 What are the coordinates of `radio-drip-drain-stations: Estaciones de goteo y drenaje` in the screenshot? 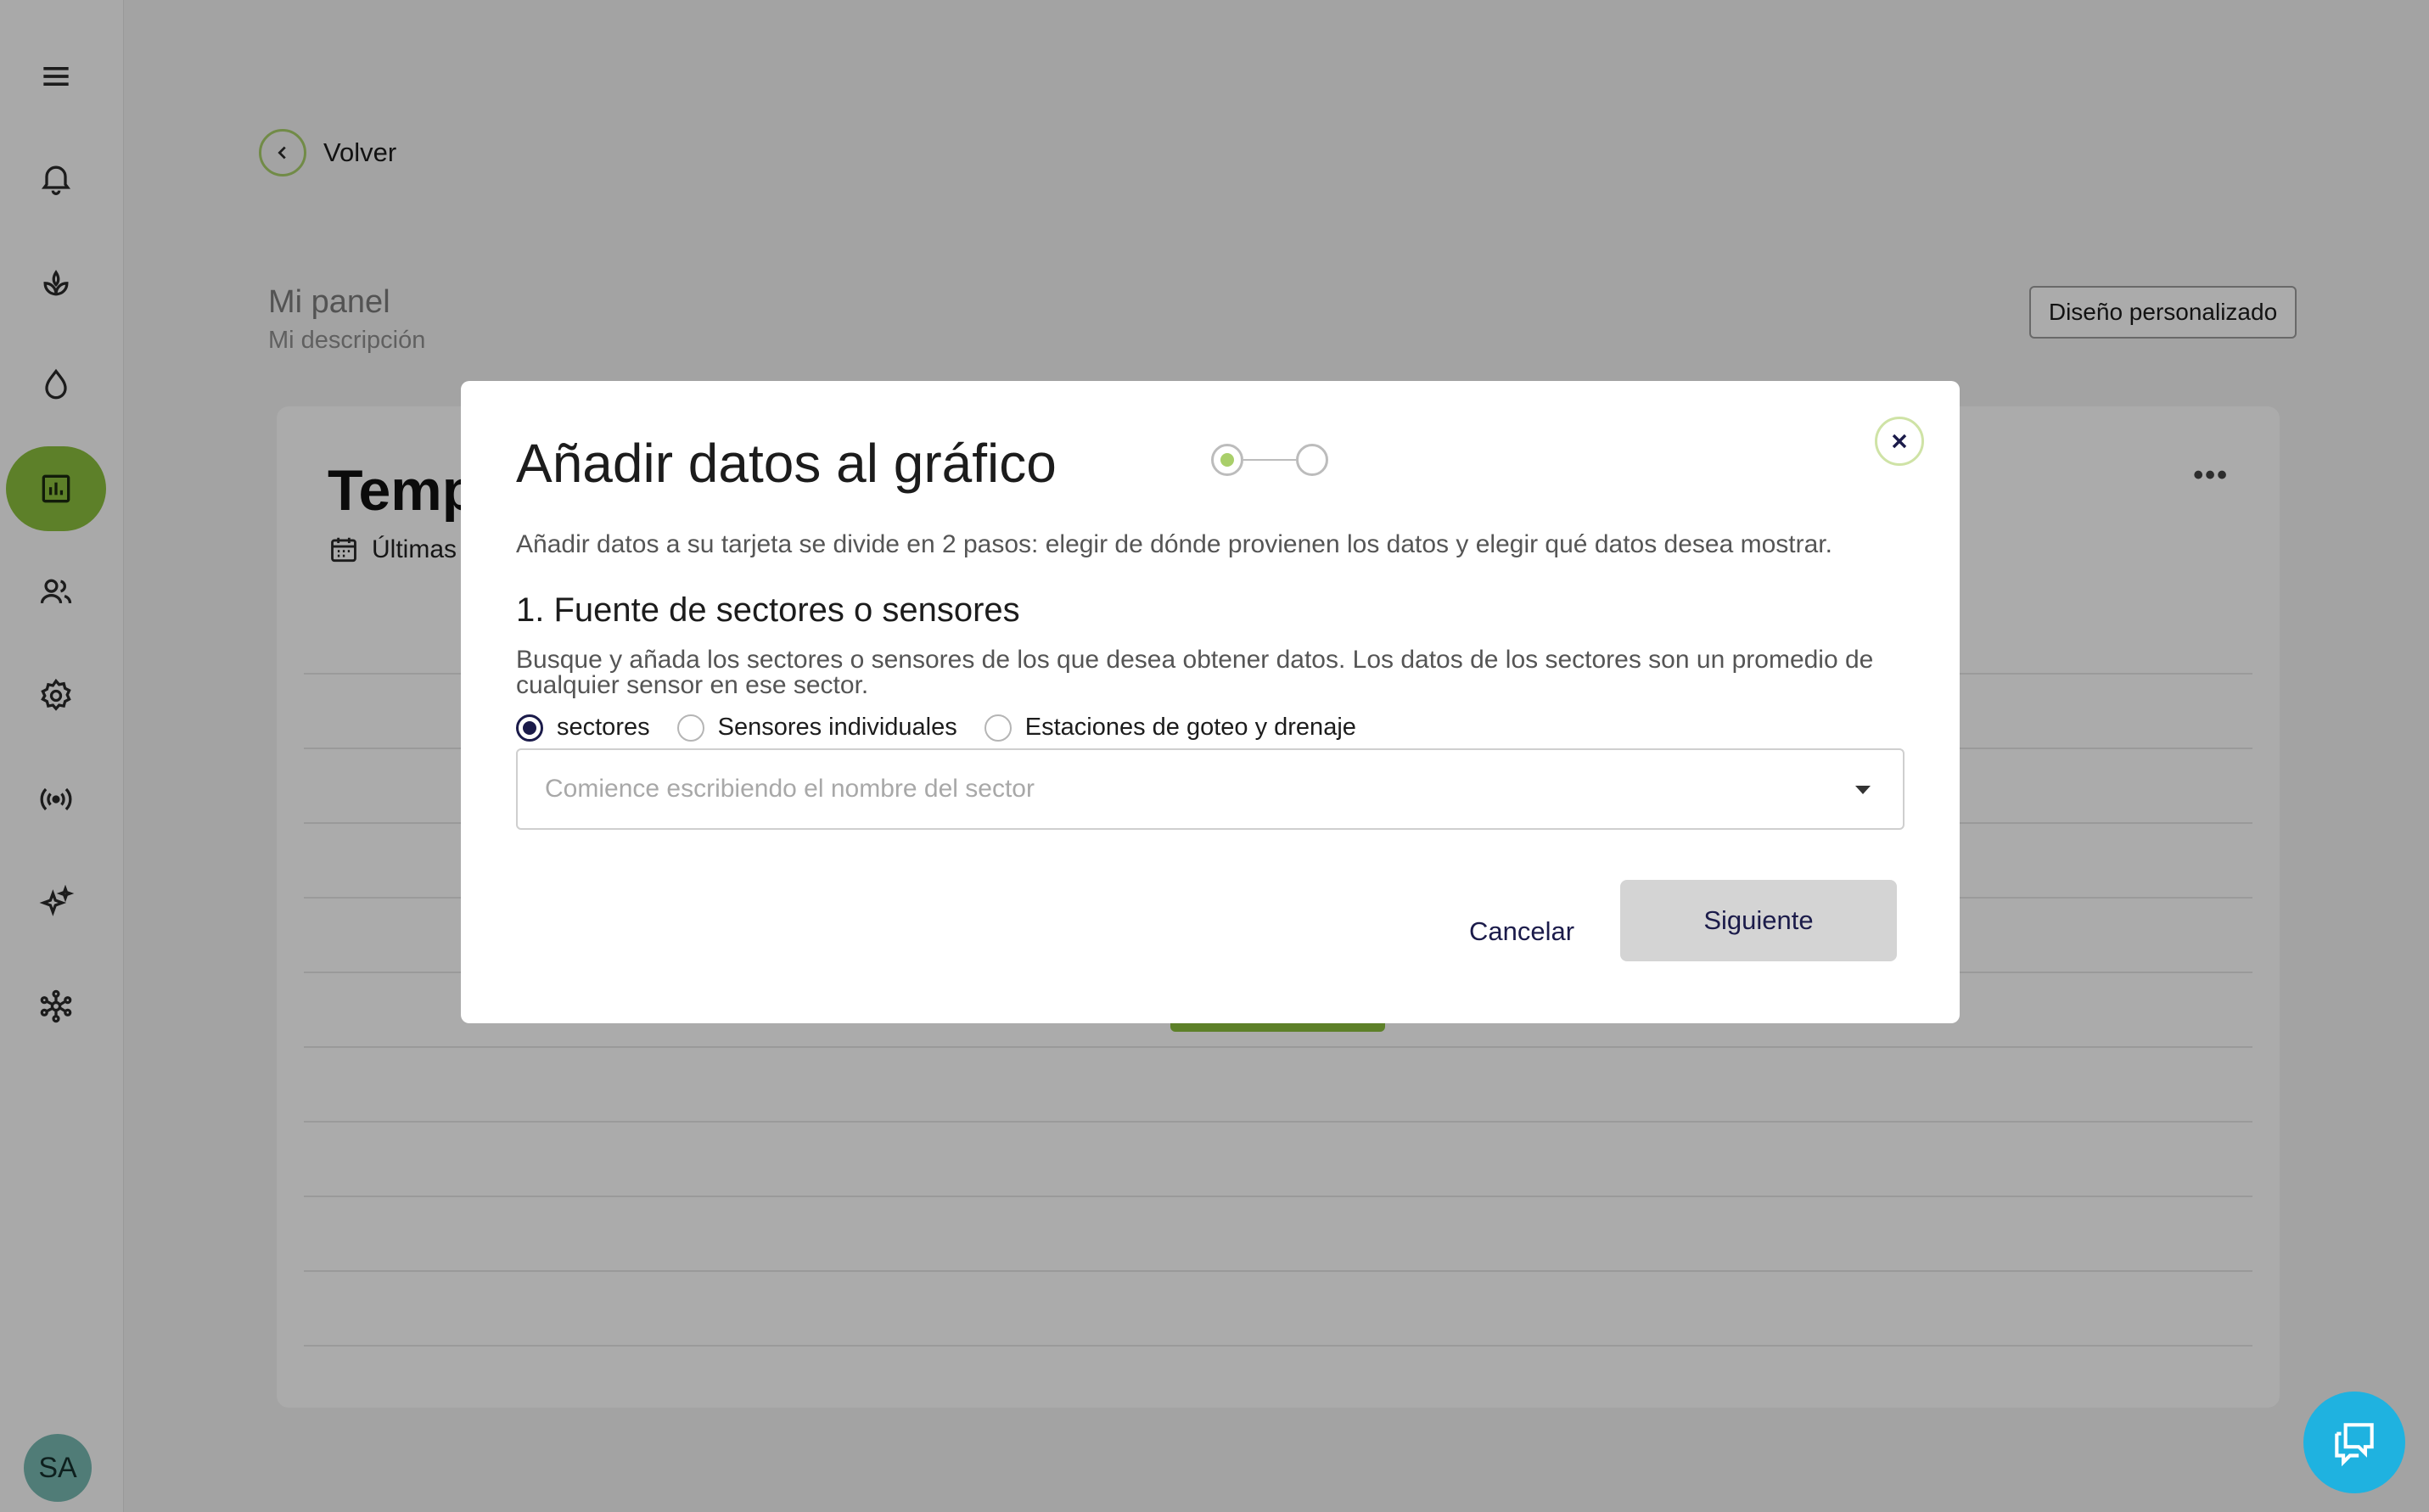 It's located at (1170, 728).